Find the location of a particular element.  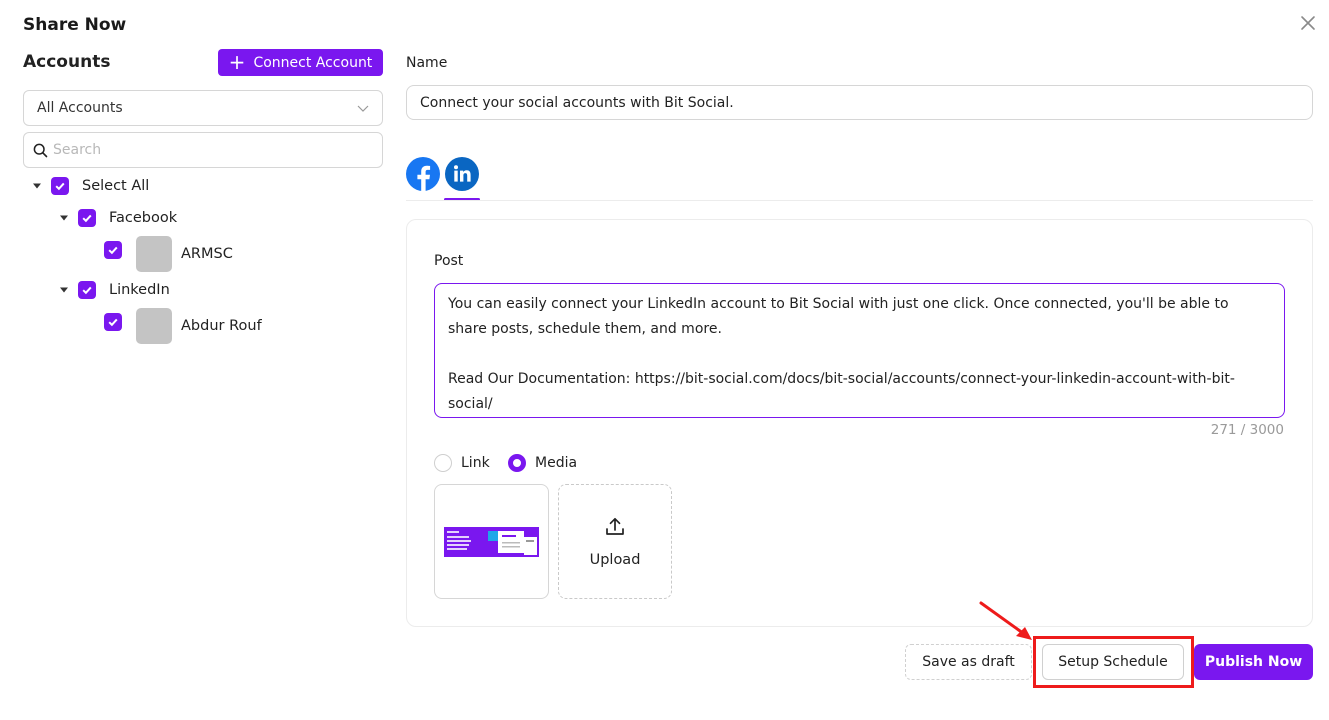

radio-media-button is located at coordinates (517, 463).